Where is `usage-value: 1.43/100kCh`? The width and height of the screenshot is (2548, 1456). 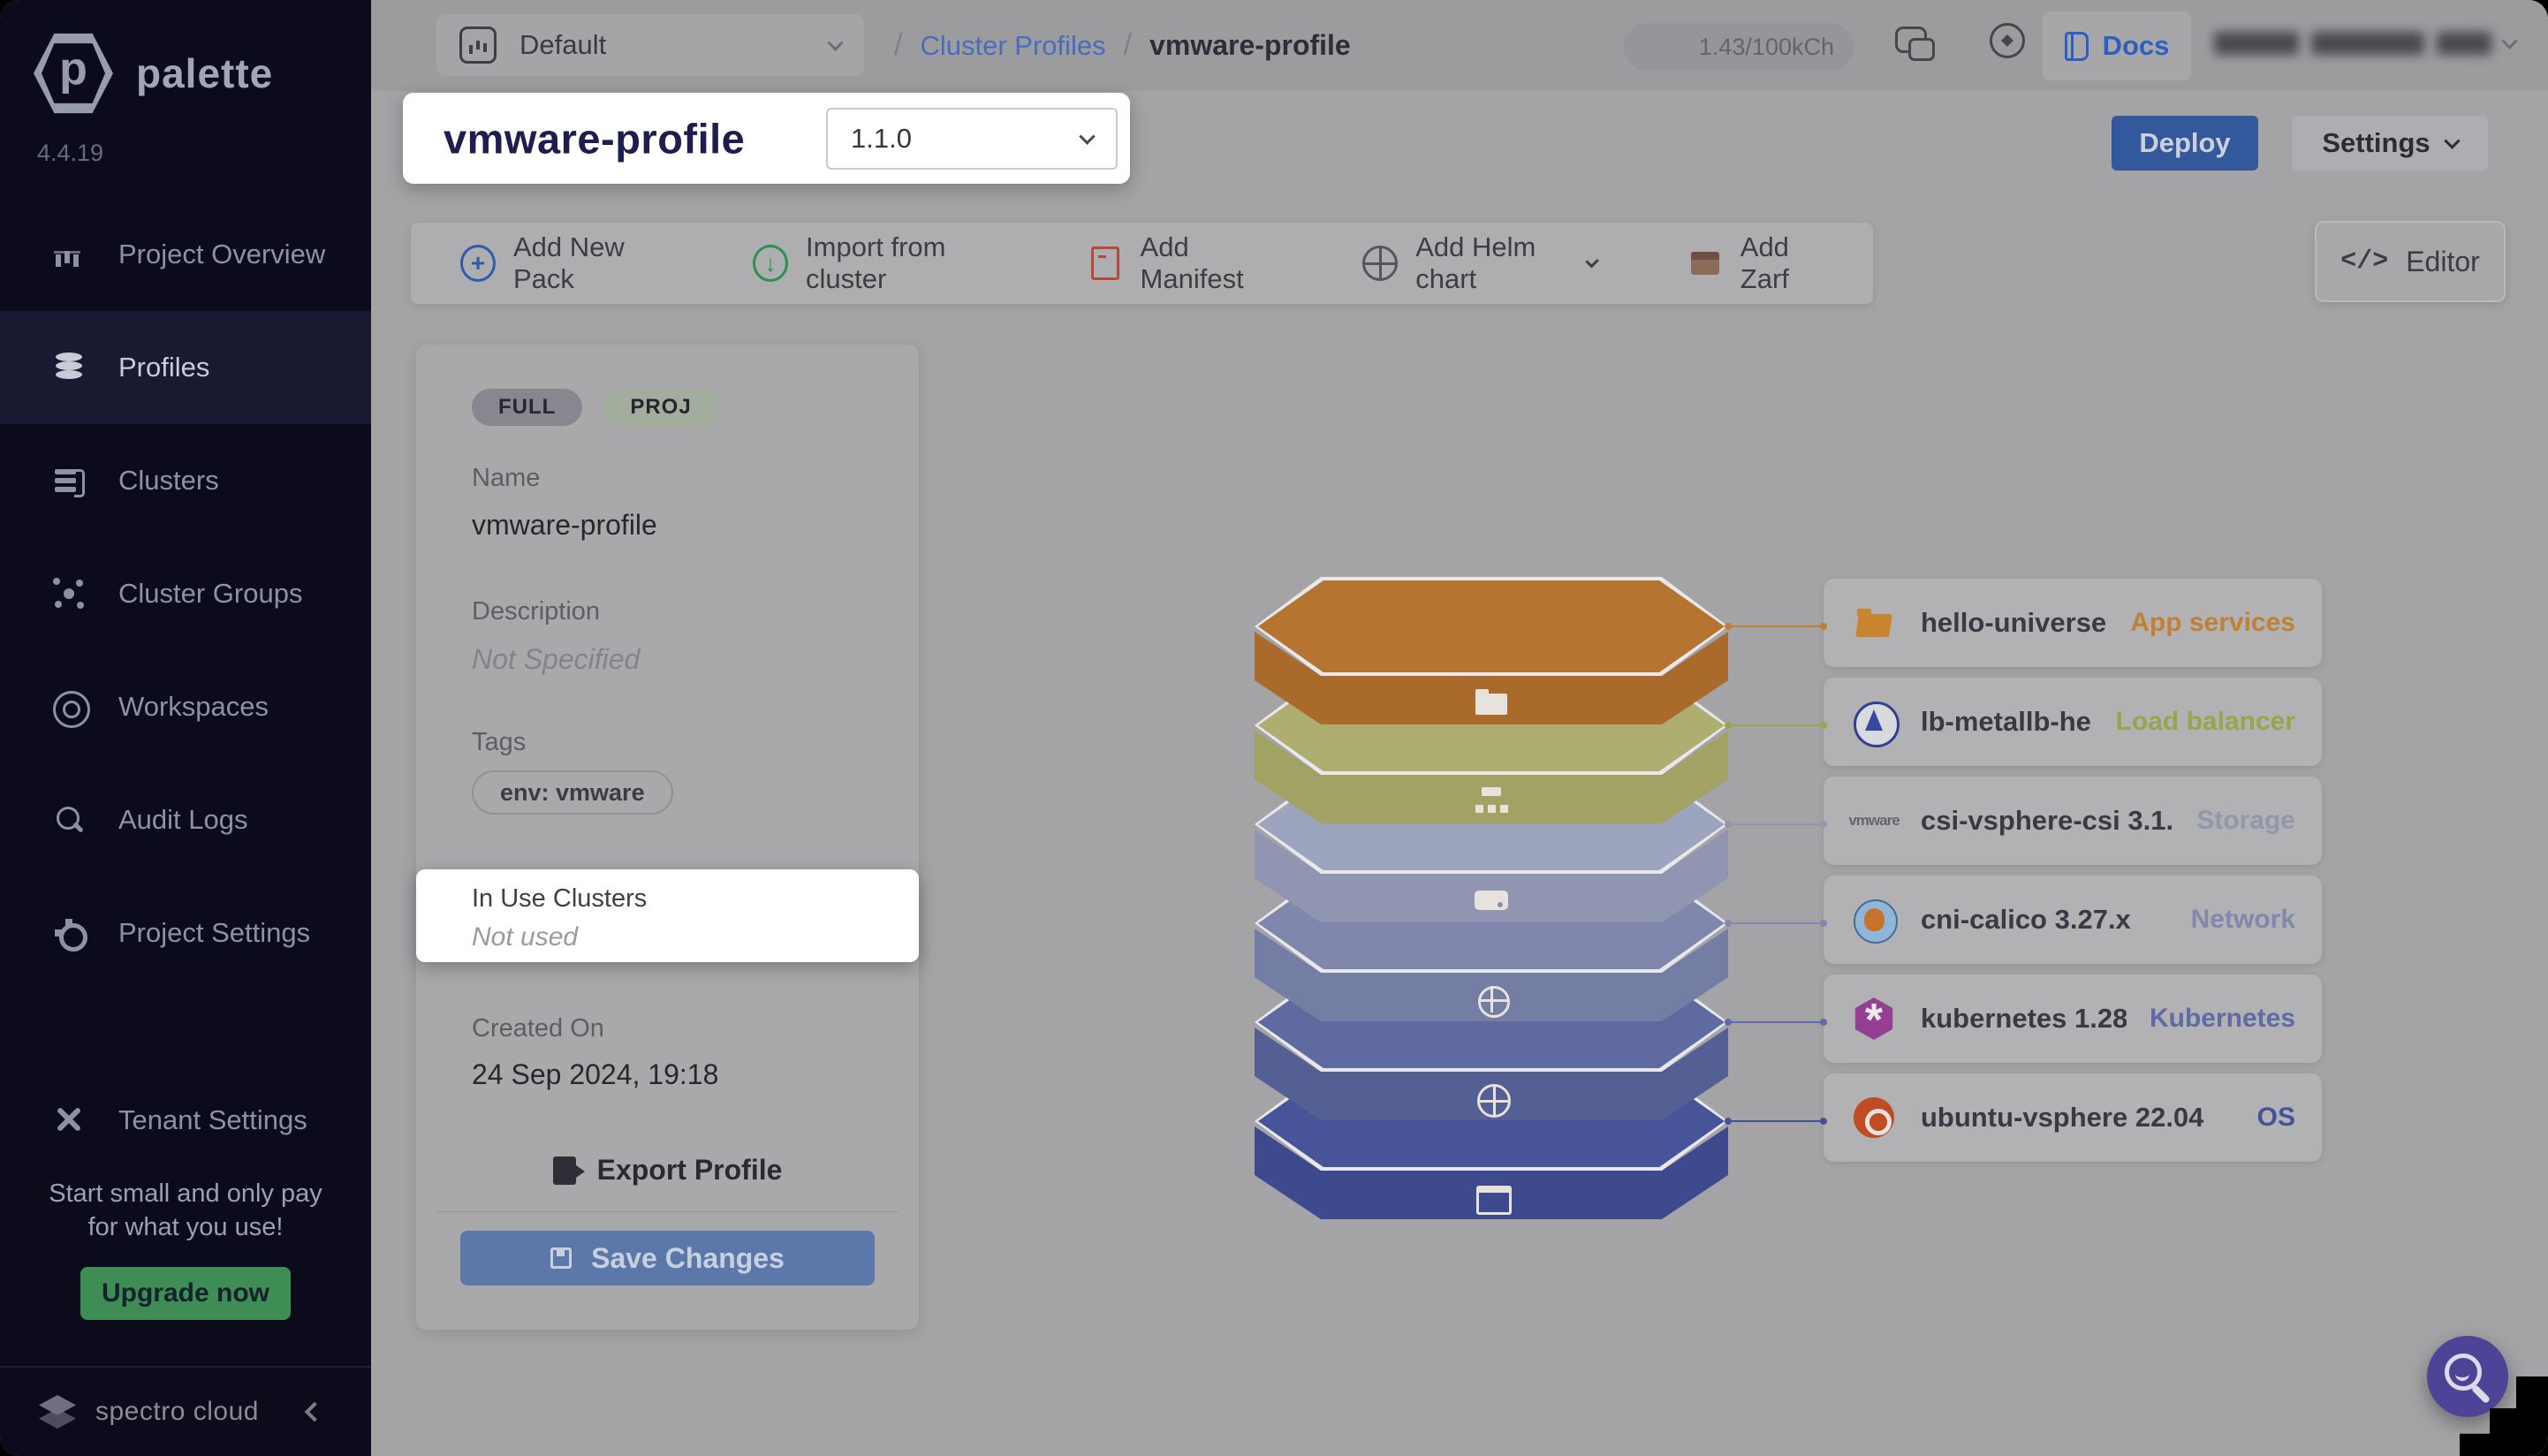 usage-value: 1.43/100kCh is located at coordinates (1766, 46).